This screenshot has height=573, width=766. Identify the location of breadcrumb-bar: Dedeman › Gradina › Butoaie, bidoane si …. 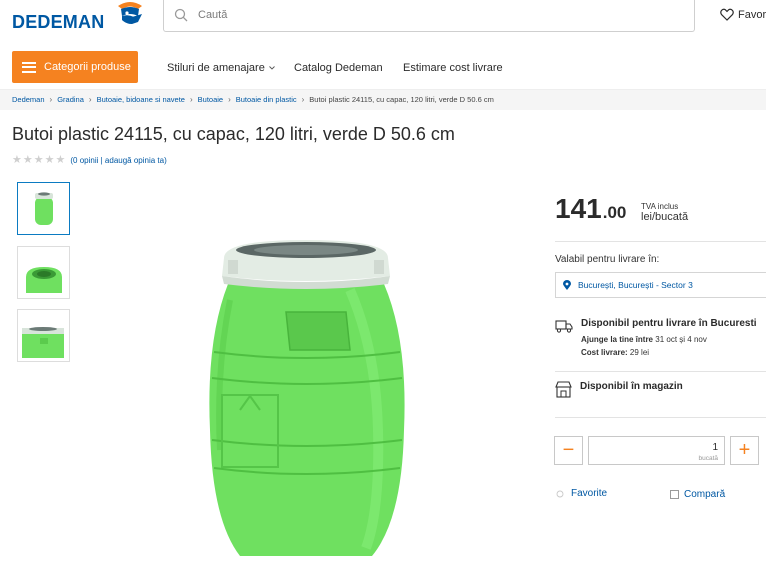
(383, 100).